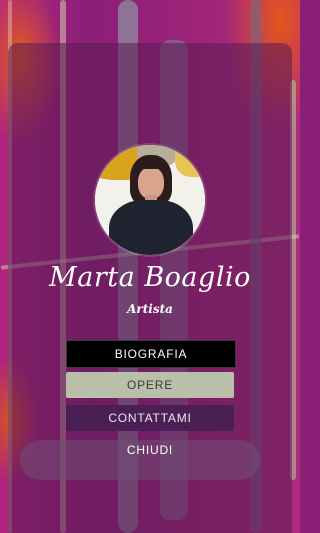 This screenshot has width=320, height=533. Describe the element at coordinates (150, 309) in the screenshot. I see `profile-role: Artista` at that location.